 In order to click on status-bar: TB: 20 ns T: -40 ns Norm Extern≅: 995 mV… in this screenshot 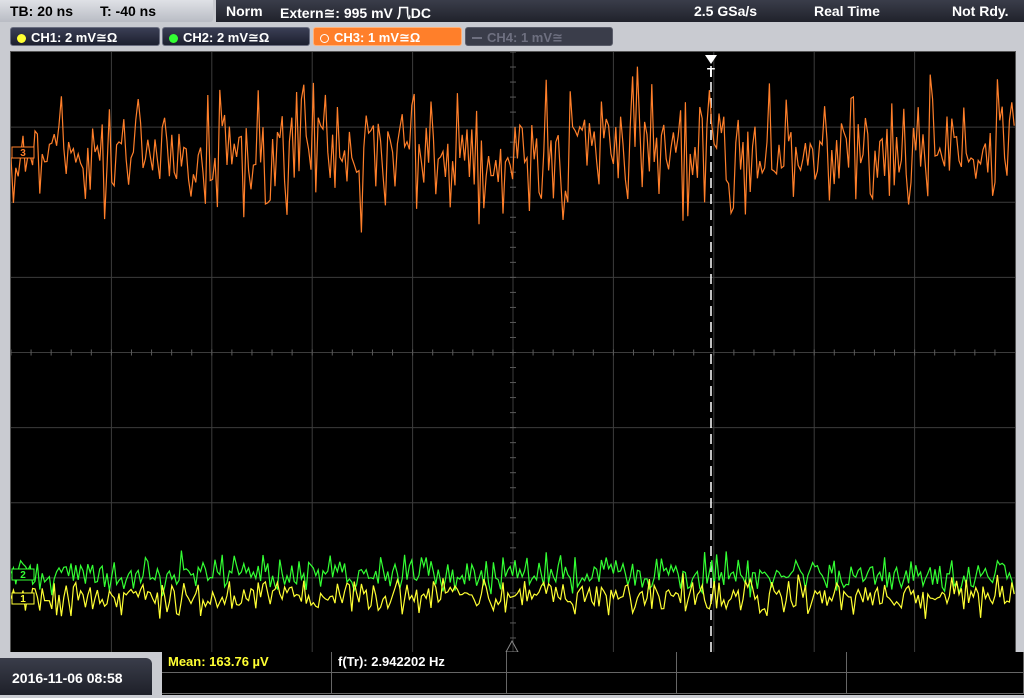, I will do `click(512, 12)`.